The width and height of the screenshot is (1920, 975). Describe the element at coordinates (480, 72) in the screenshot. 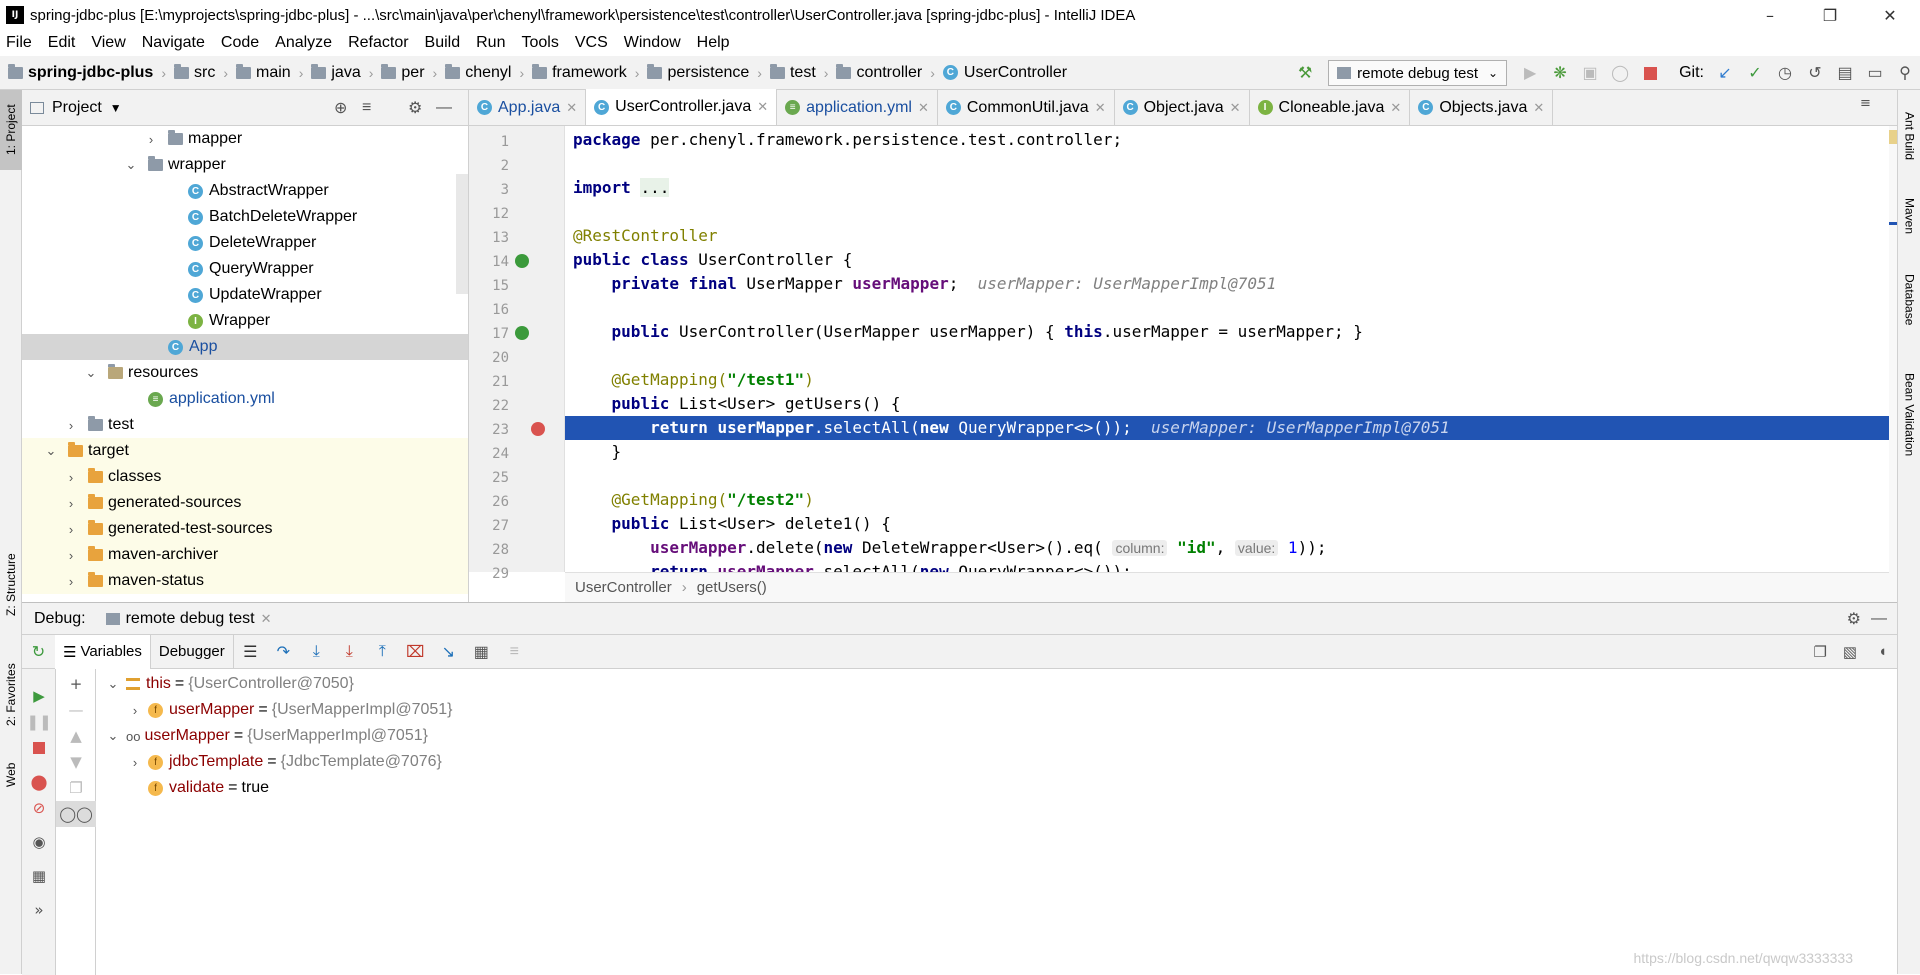

I see `nav-crumb-chenyl: chenyl ›` at that location.